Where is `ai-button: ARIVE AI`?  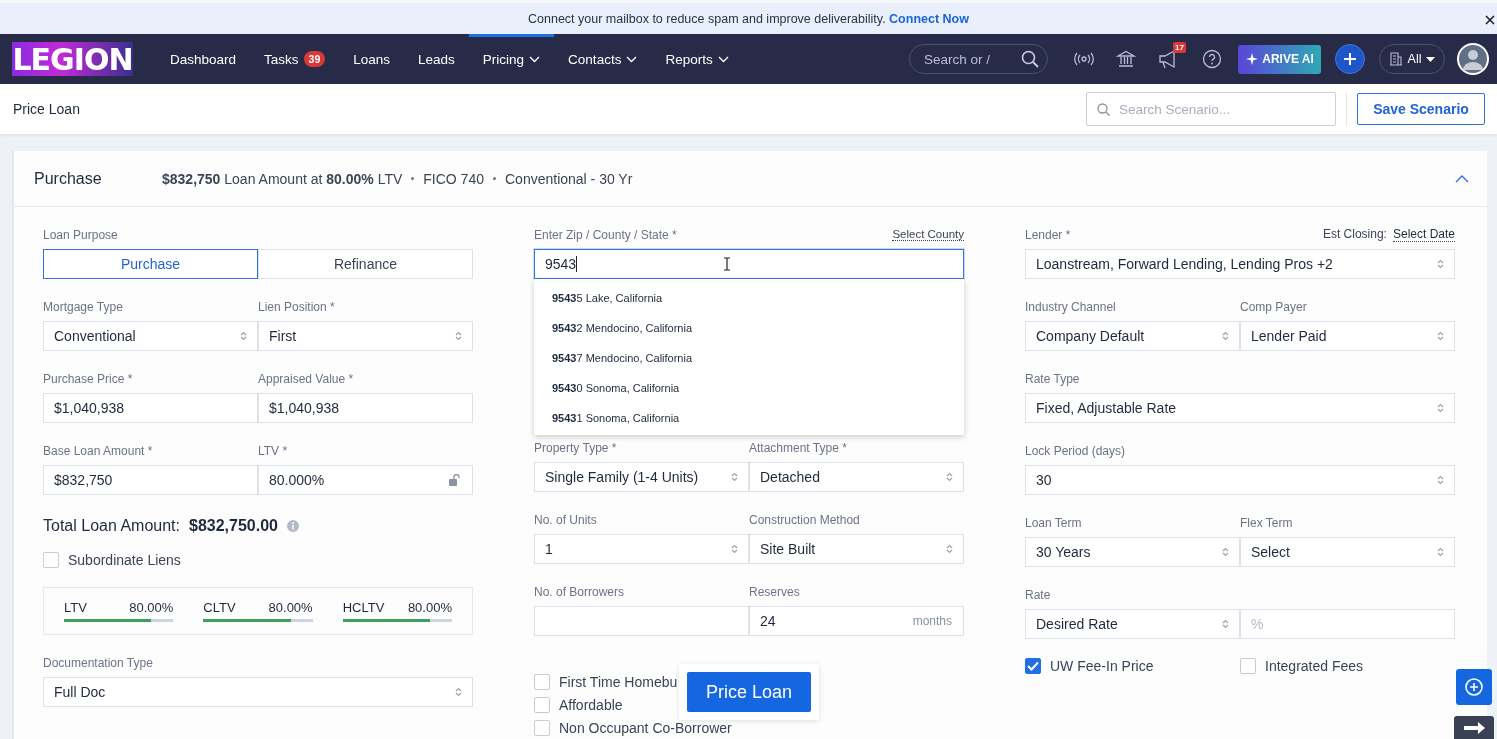 ai-button: ARIVE AI is located at coordinates (1279, 59).